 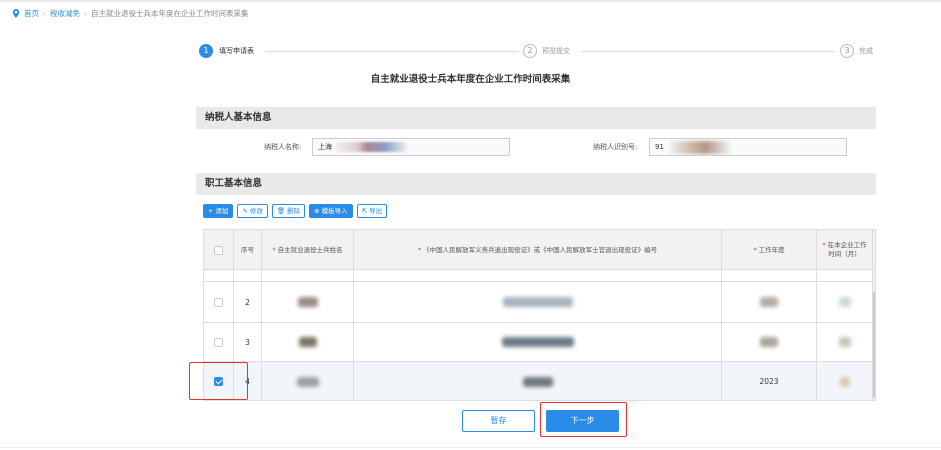 I want to click on add-button: + 添加, so click(x=218, y=211).